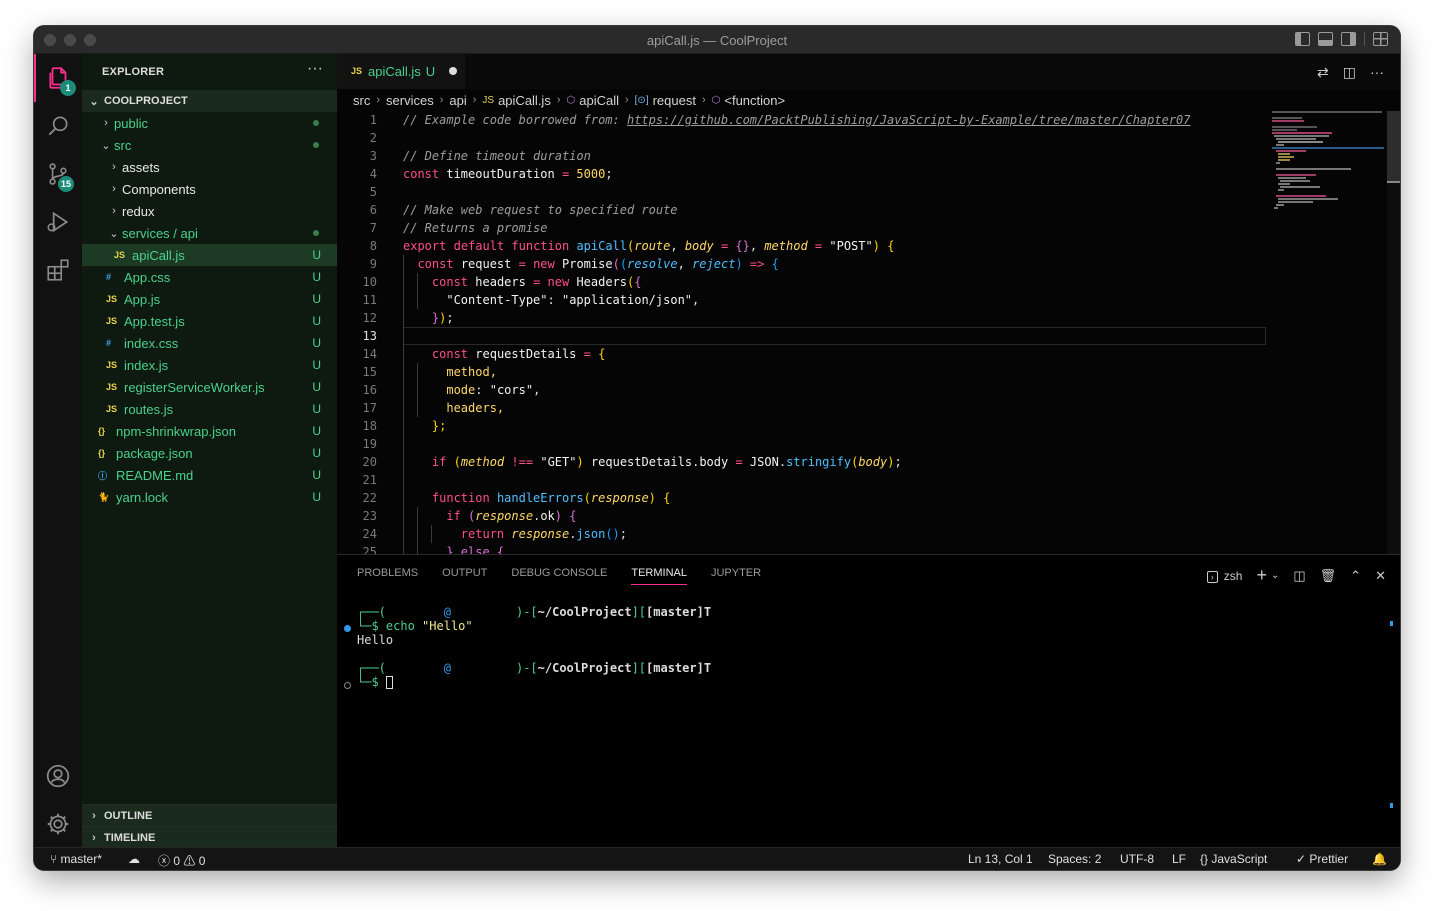 Image resolution: width=1434 pixels, height=911 pixels. What do you see at coordinates (544, 534) in the screenshot?
I see `code-line: return response.json();` at bounding box center [544, 534].